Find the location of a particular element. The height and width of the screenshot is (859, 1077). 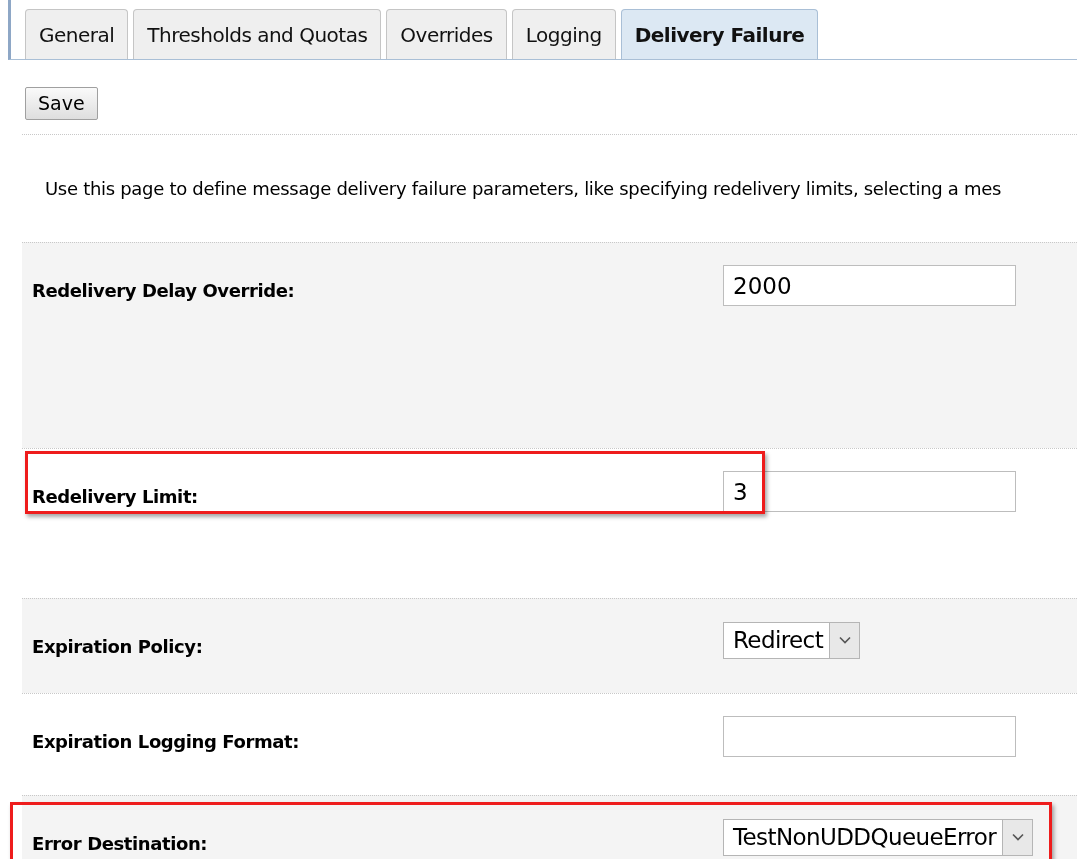

input-field: 2000 is located at coordinates (869, 285).